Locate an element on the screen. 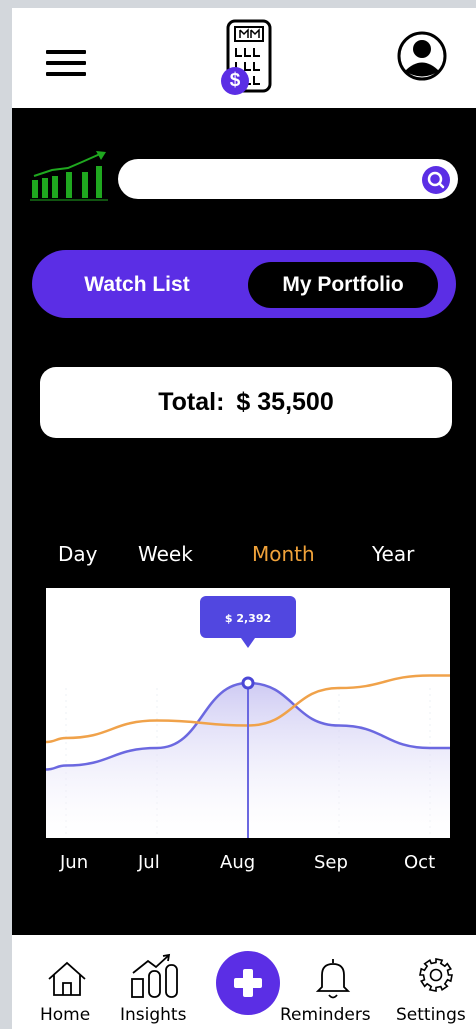 Image resolution: width=476 pixels, height=1029 pixels. nav-reminders-label: Reminders is located at coordinates (325, 1015).